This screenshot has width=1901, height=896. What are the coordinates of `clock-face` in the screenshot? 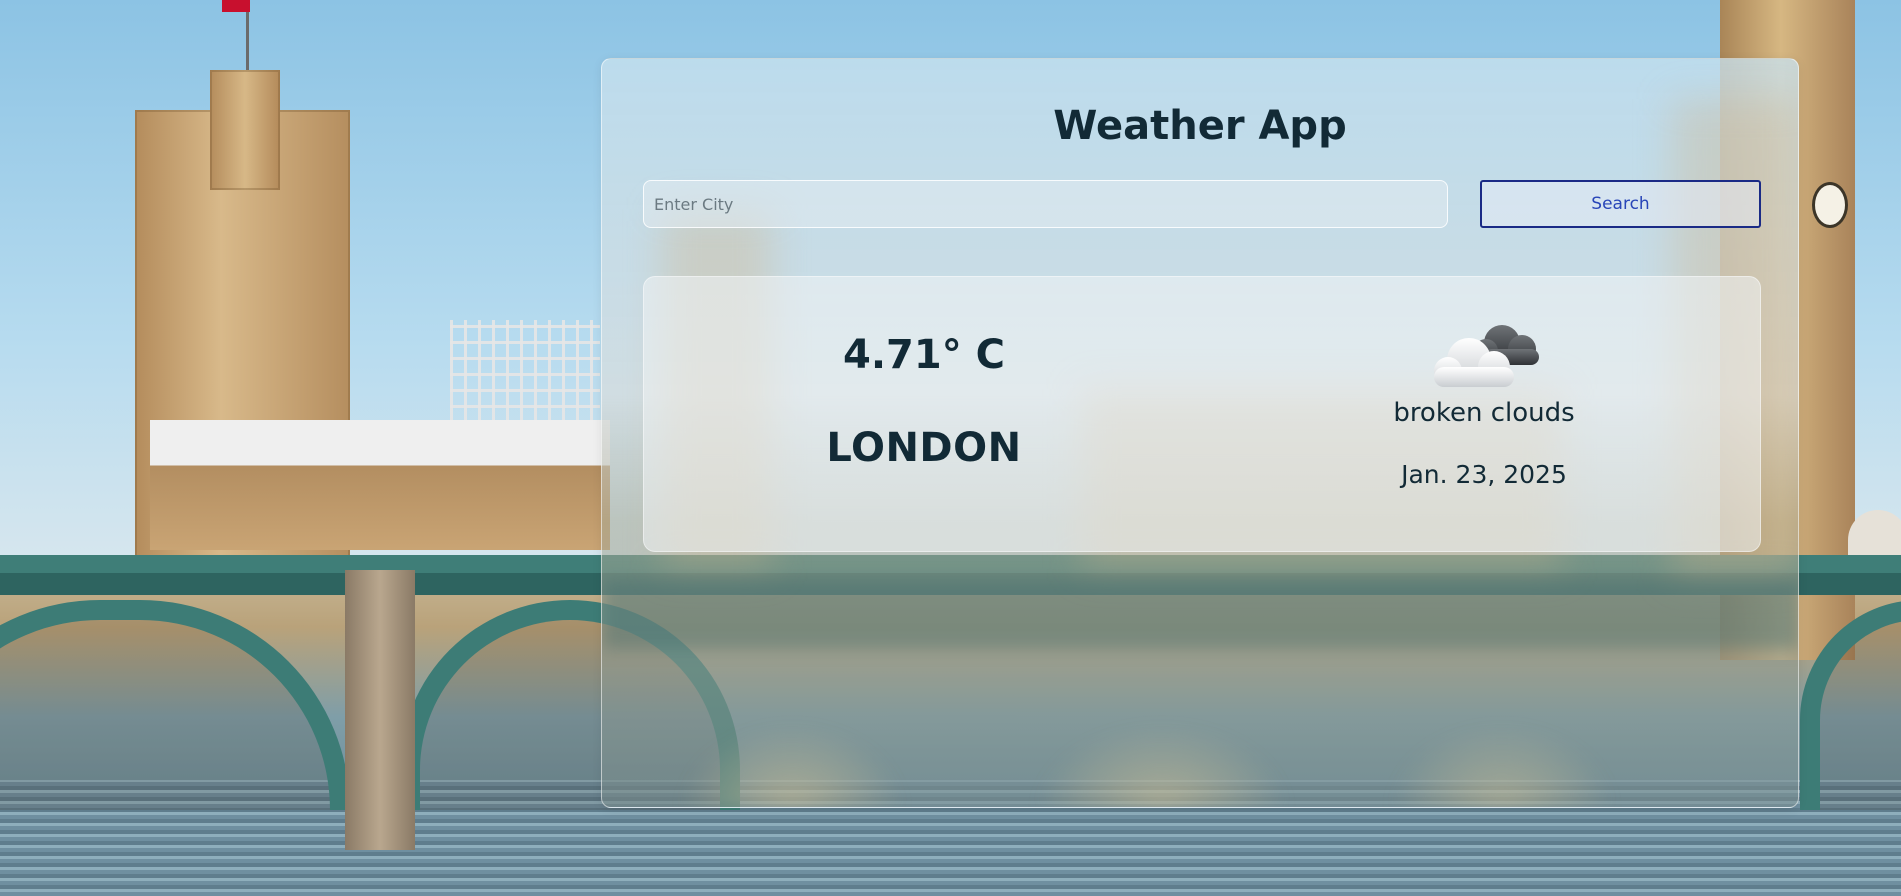 It's located at (1830, 205).